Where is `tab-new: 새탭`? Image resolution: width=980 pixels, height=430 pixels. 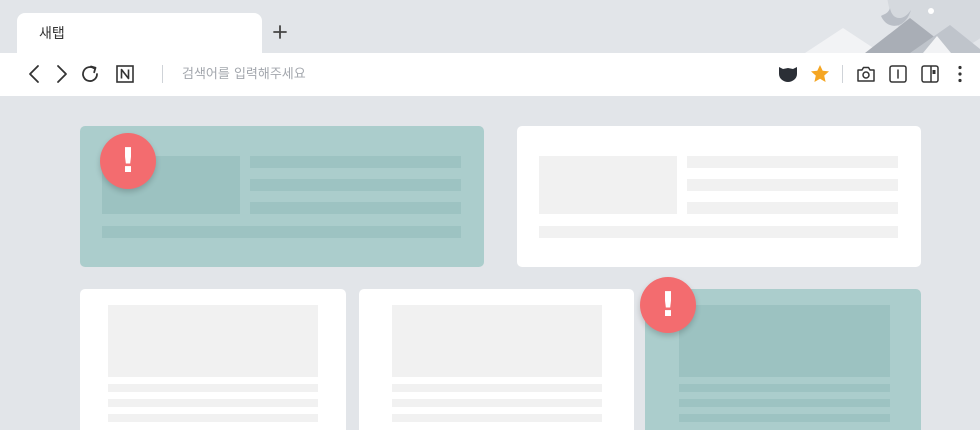 tab-new: 새탭 is located at coordinates (139, 33).